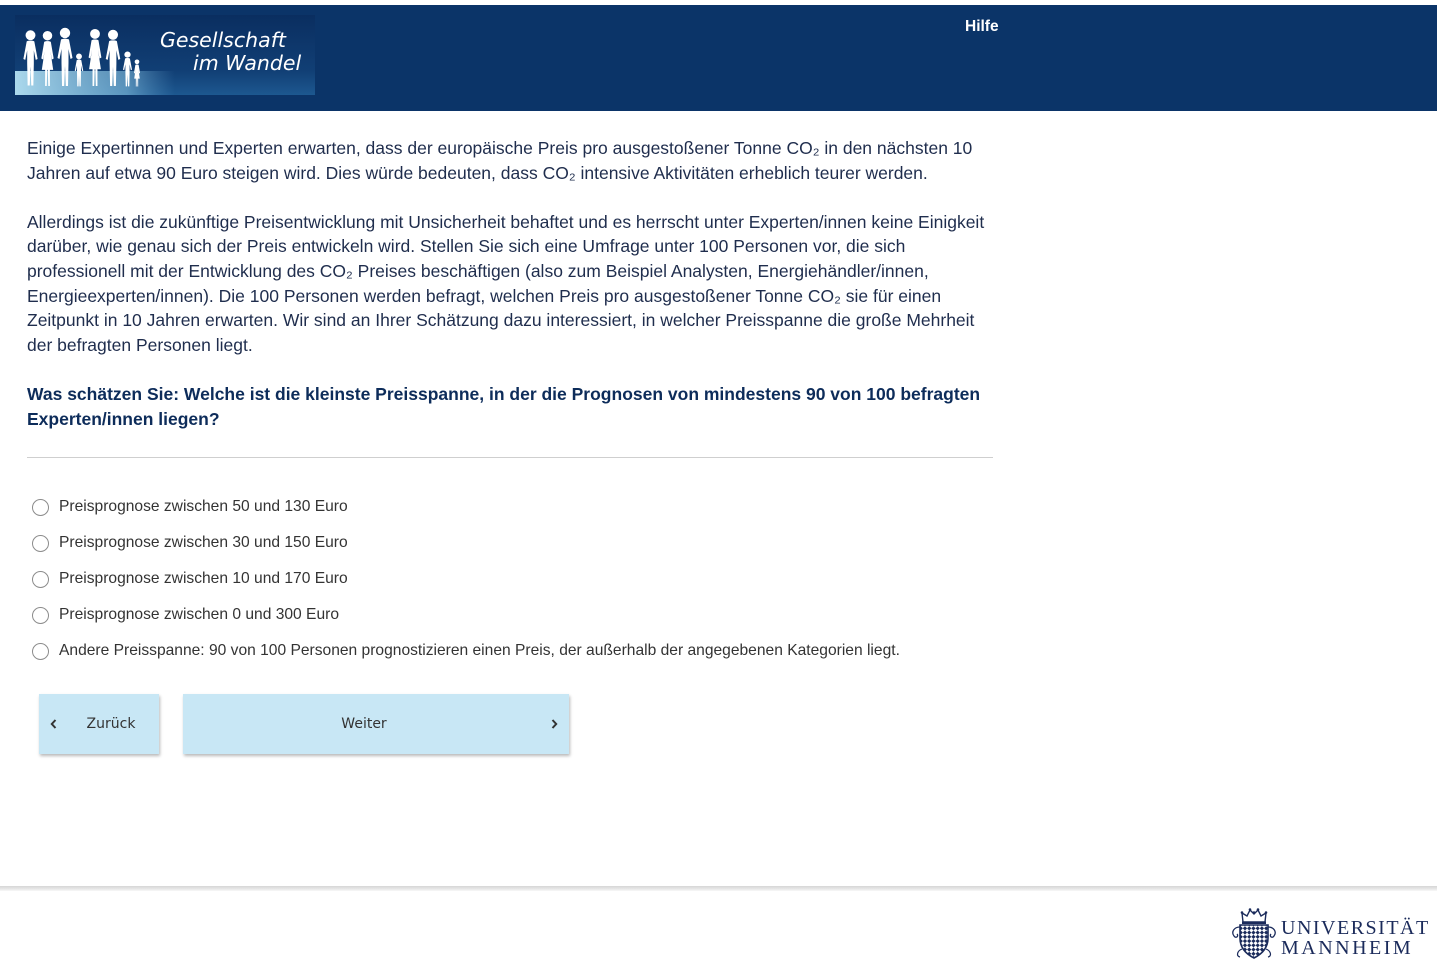 The image size is (1437, 963). I want to click on help-link: Hilfe, so click(982, 27).